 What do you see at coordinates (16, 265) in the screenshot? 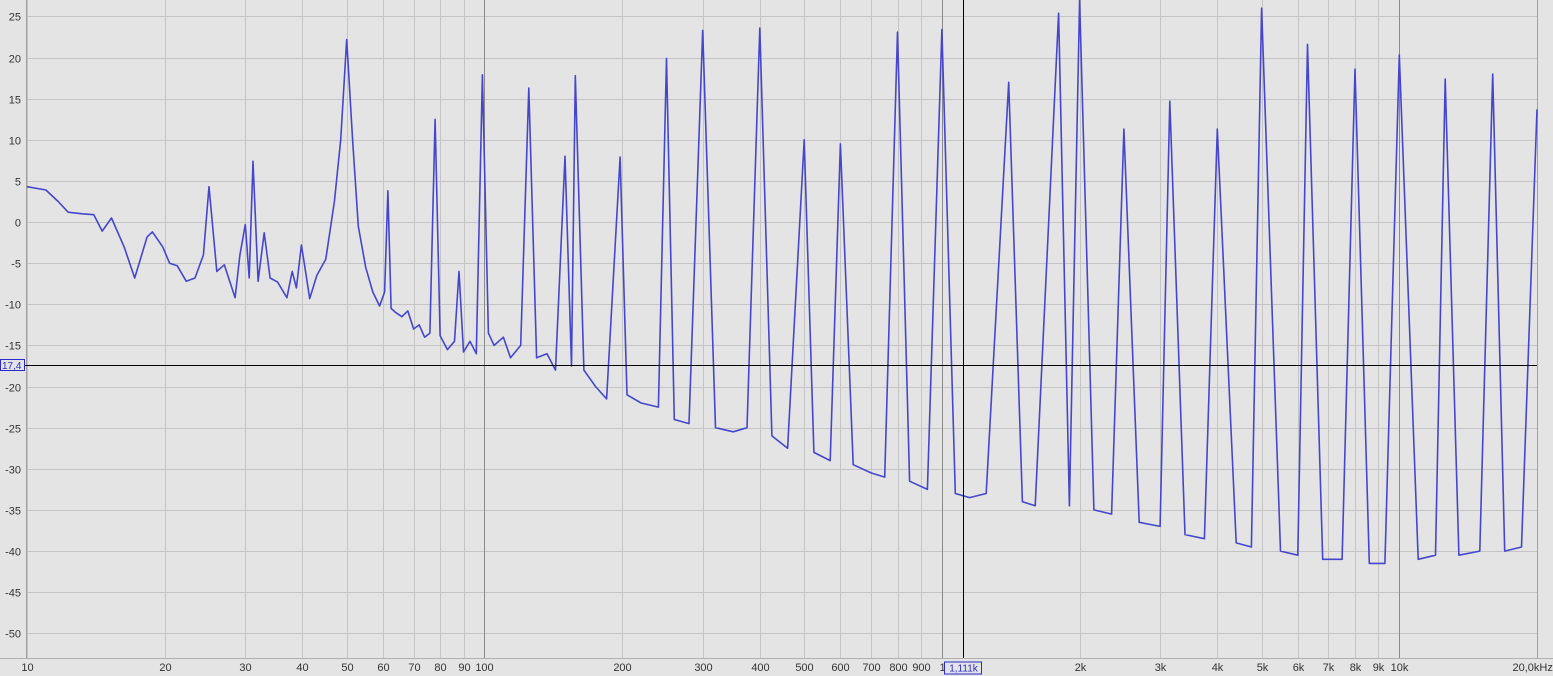
I see `y-tick-label: -5` at bounding box center [16, 265].